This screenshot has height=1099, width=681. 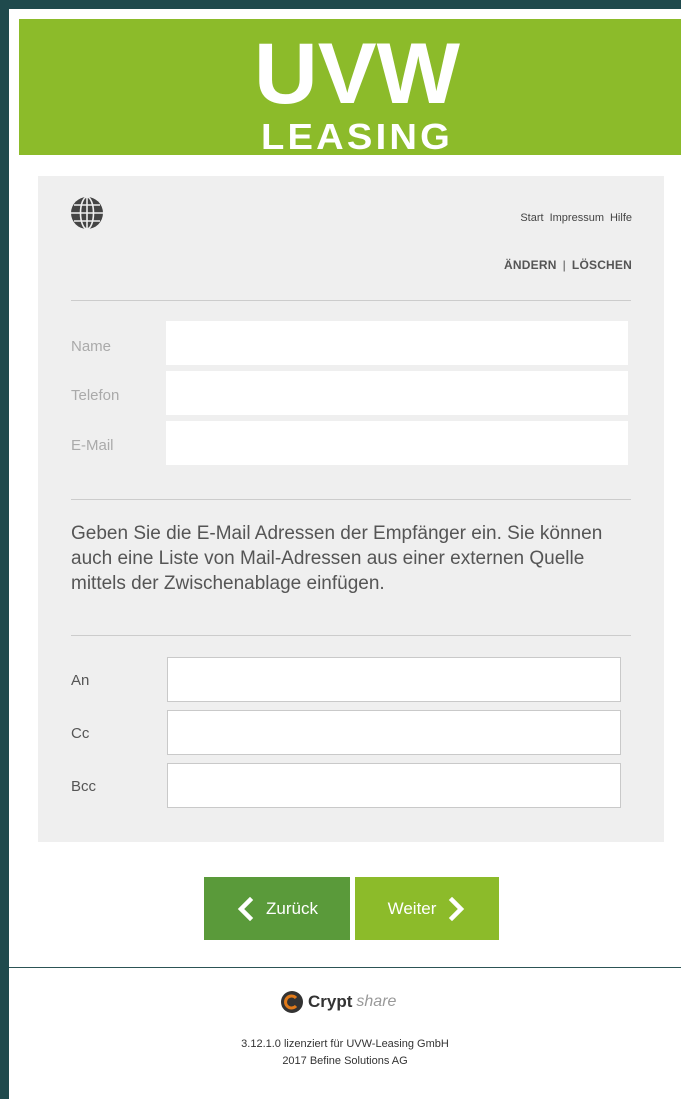 What do you see at coordinates (394, 785) in the screenshot?
I see `bcc-field` at bounding box center [394, 785].